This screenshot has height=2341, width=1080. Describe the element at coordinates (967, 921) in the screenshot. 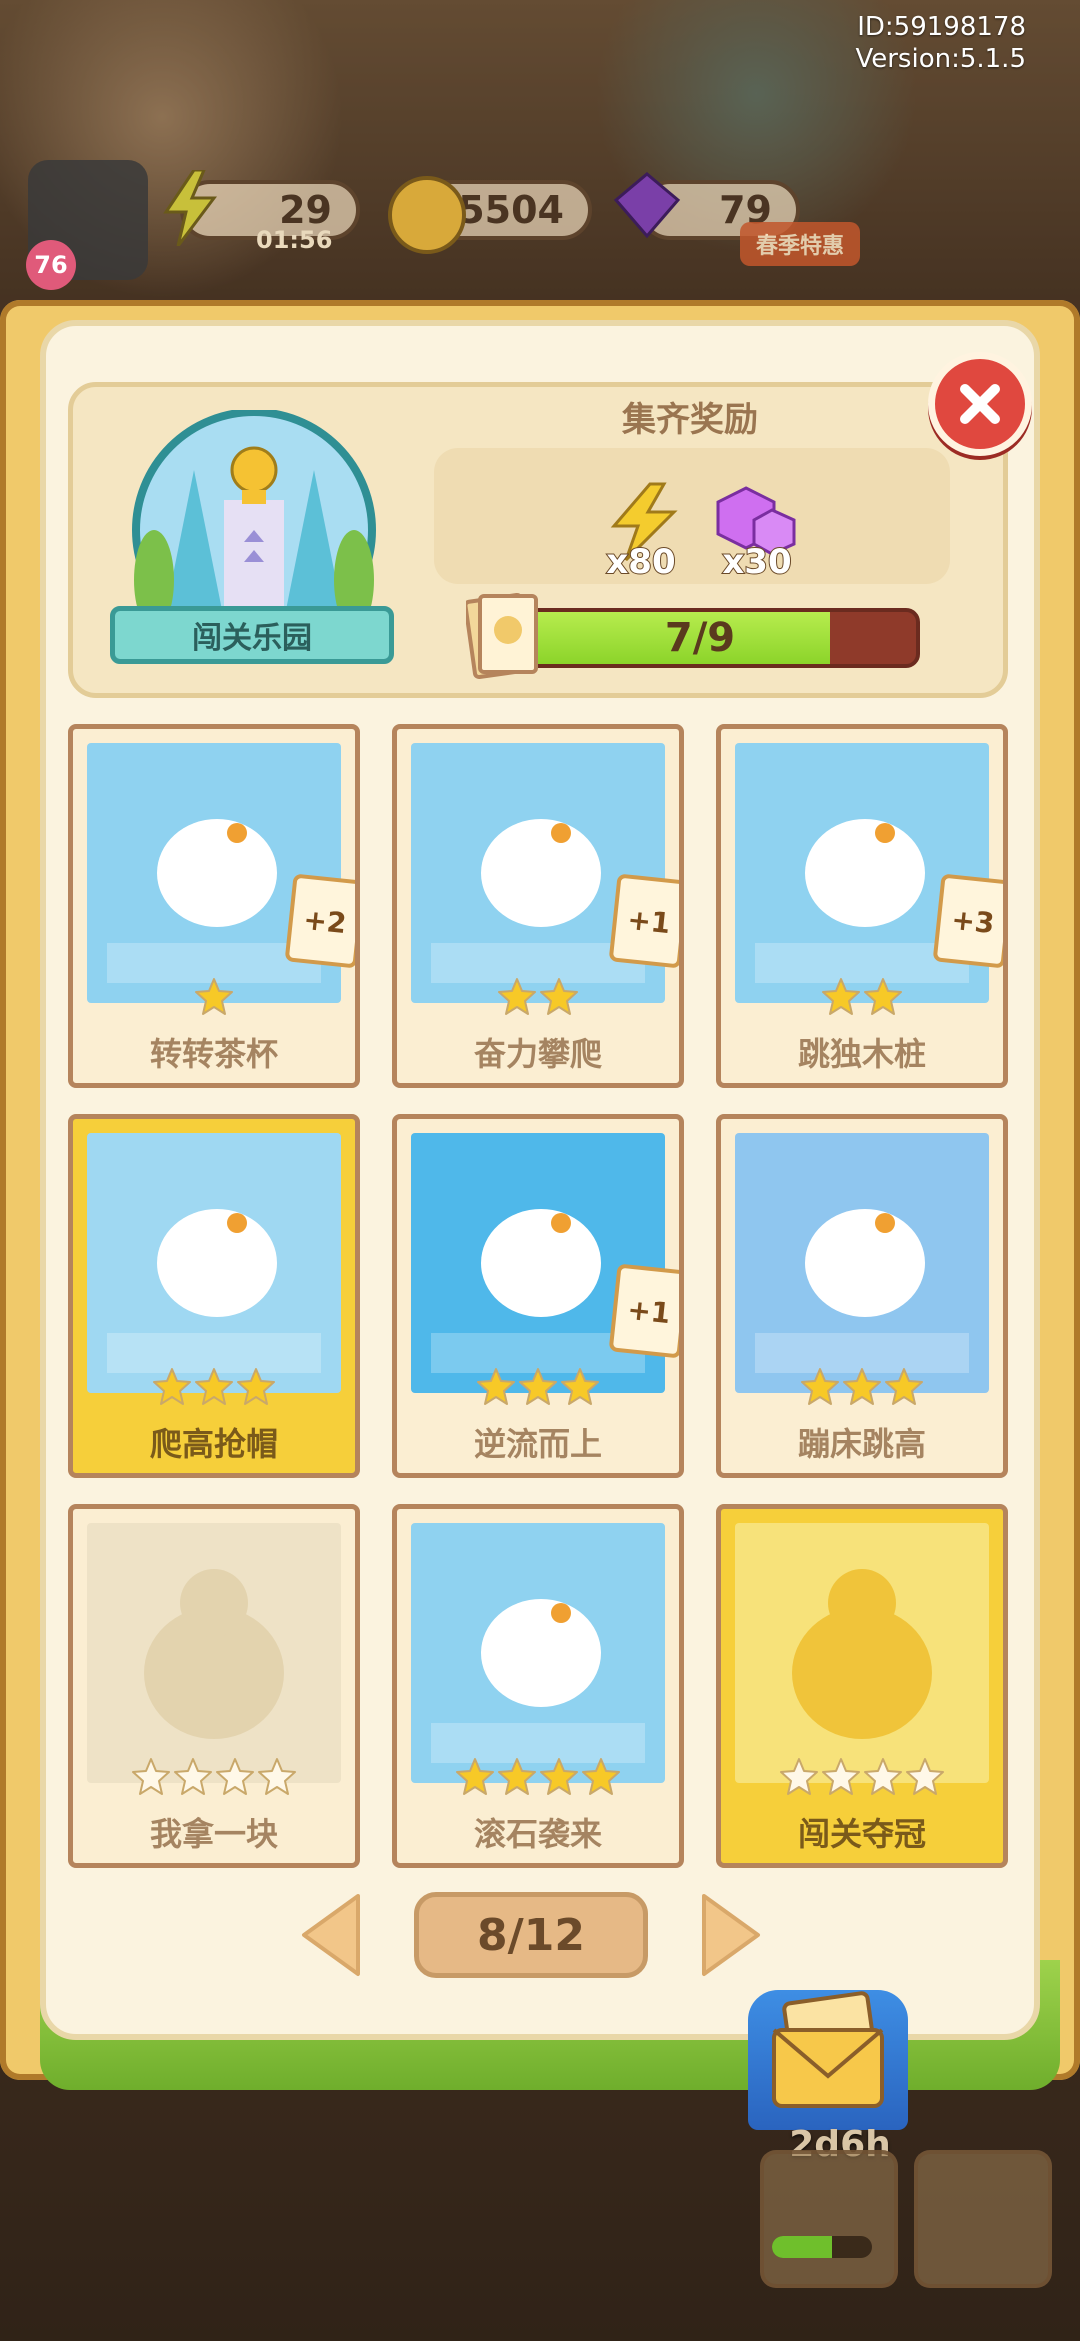

I see `duplicate-bonus-badge: +3` at that location.